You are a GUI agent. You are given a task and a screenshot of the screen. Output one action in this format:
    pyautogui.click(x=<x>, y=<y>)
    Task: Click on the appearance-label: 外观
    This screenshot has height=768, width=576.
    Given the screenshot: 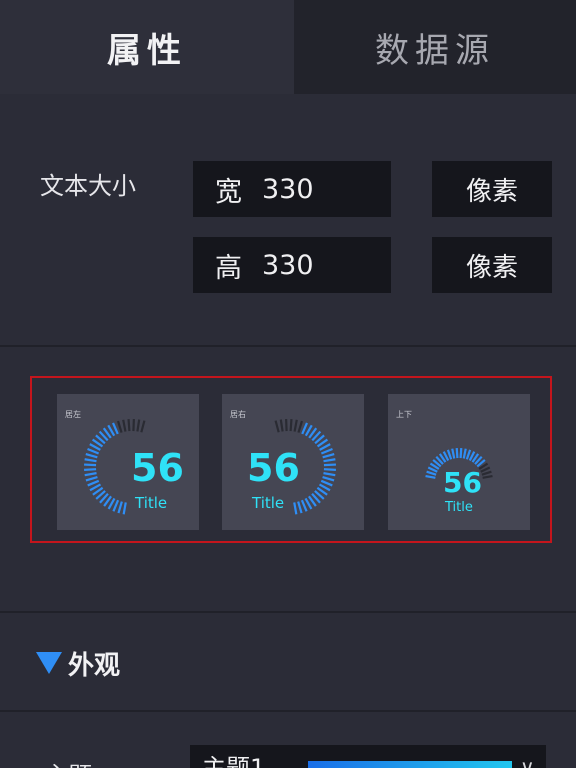 What is the action you would take?
    pyautogui.click(x=94, y=665)
    